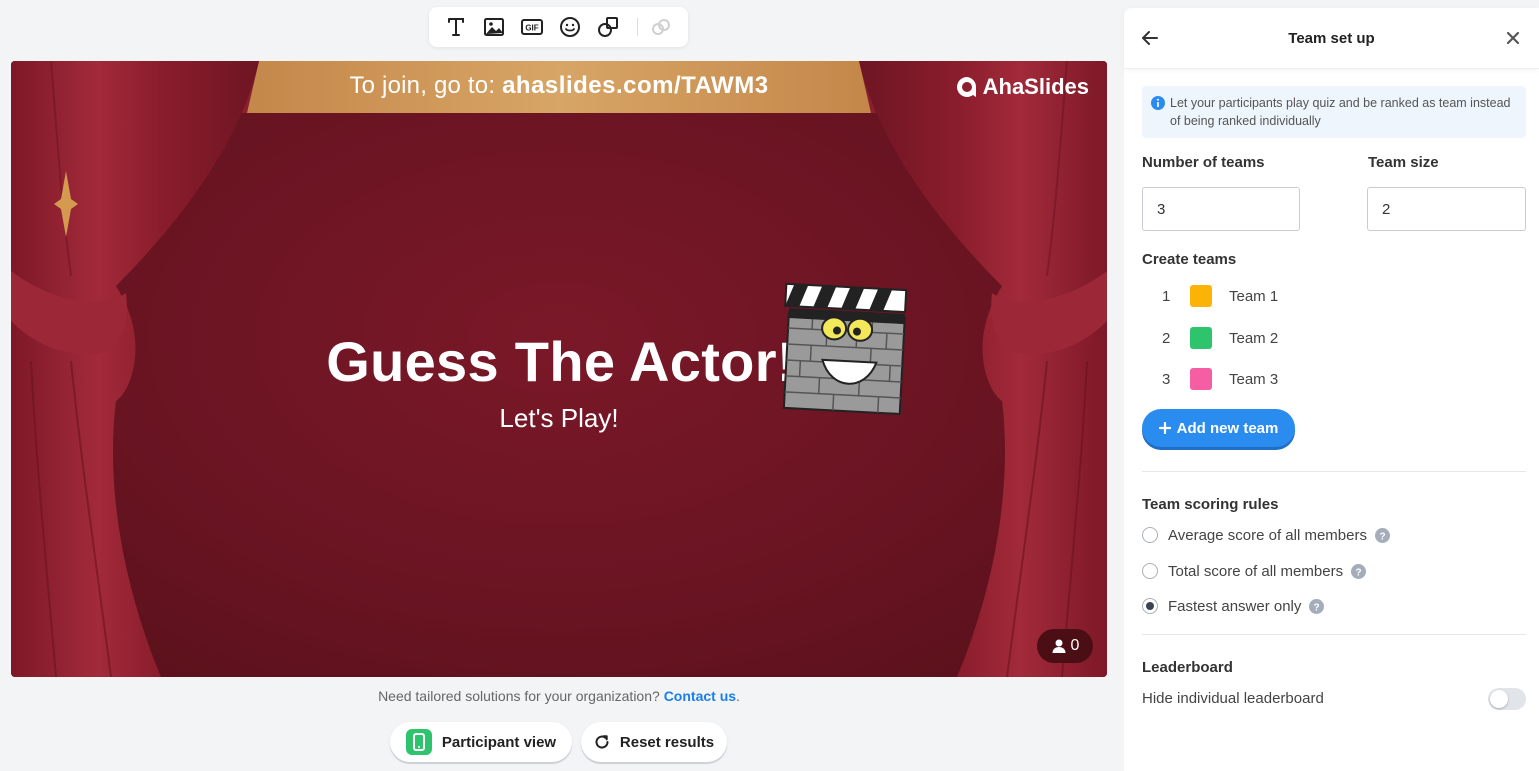 This screenshot has width=1539, height=771. Describe the element at coordinates (602, 742) in the screenshot. I see `refresh-icon` at that location.